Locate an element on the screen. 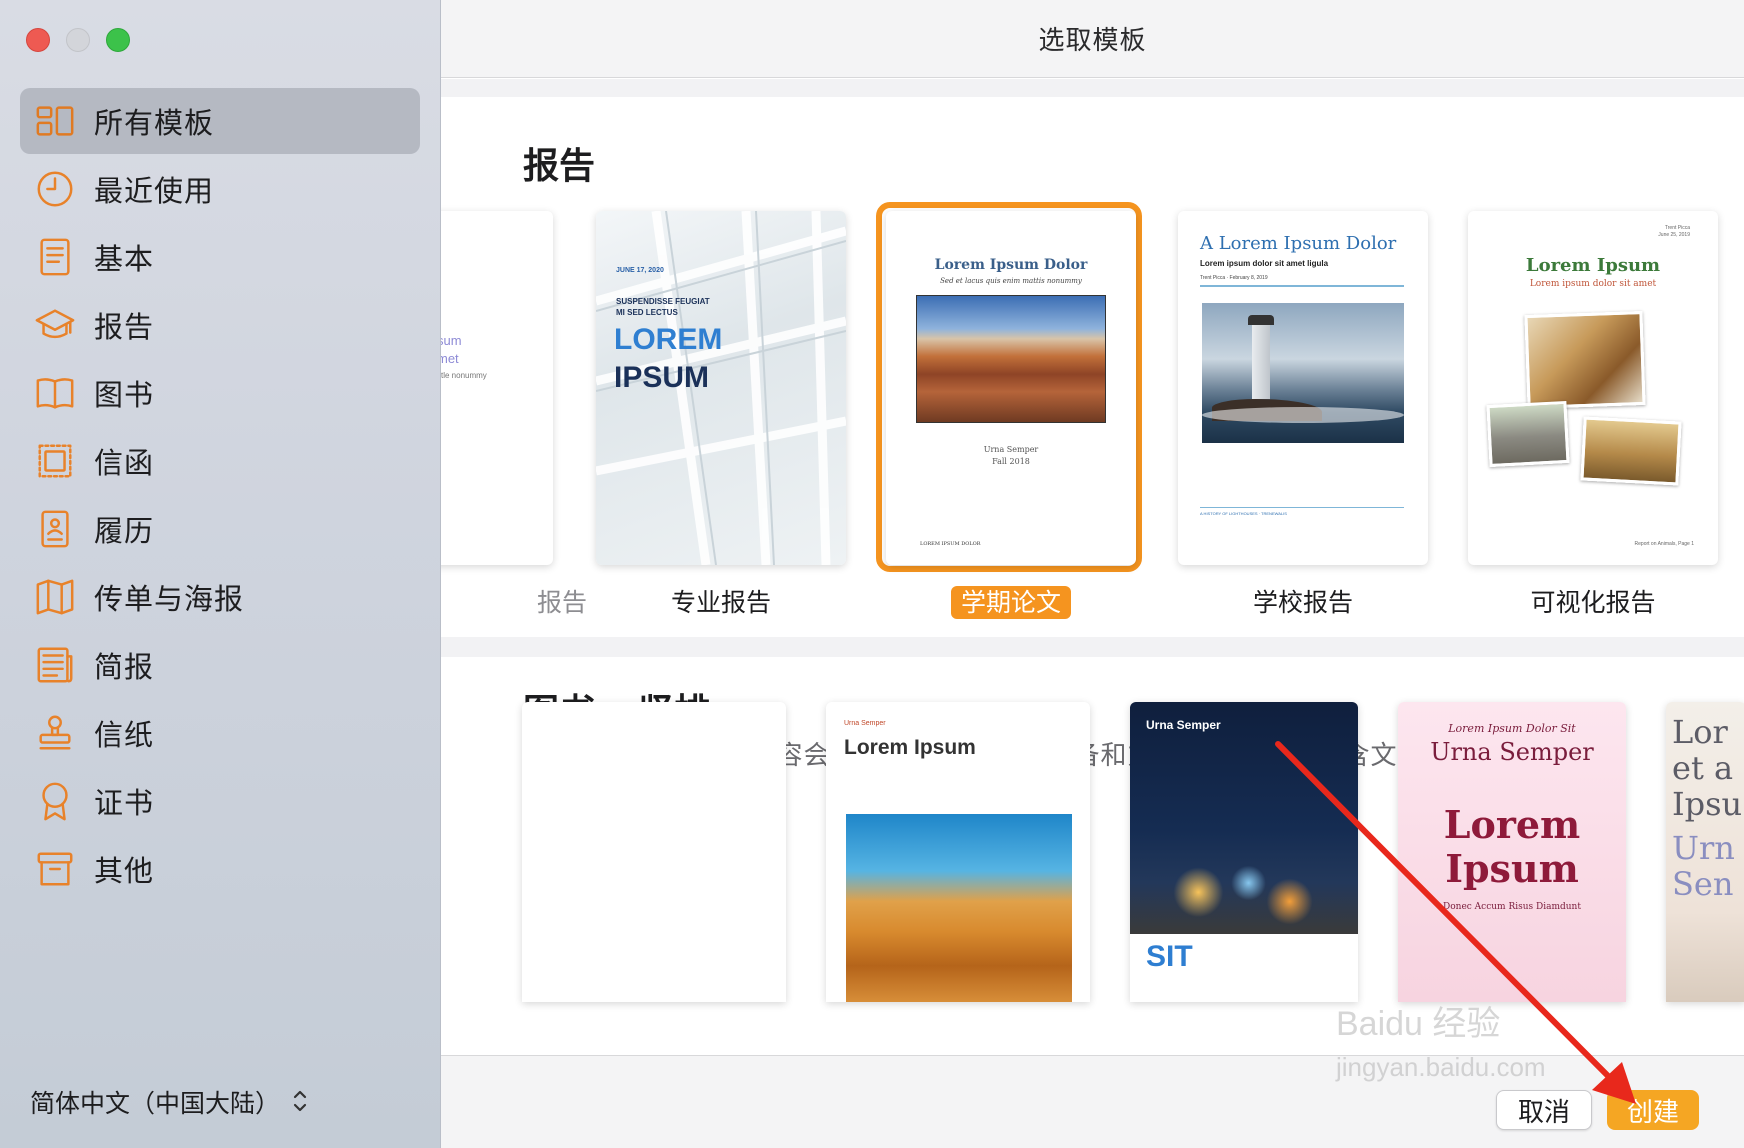  city-lights-image is located at coordinates (1244, 818).